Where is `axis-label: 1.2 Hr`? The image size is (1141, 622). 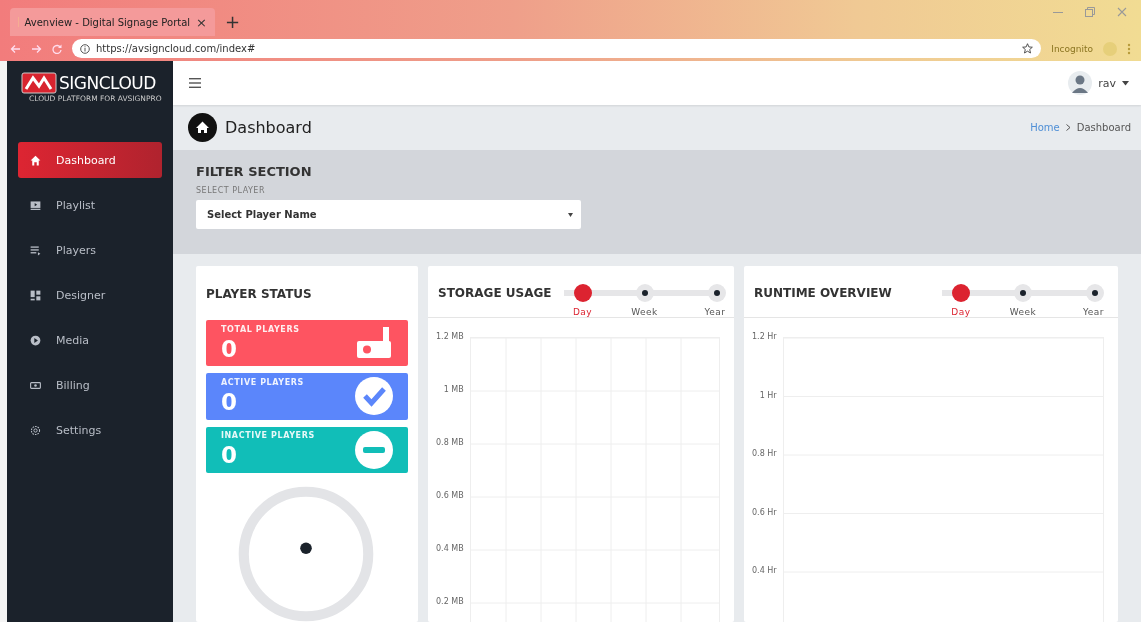
axis-label: 1.2 Hr is located at coordinates (764, 337).